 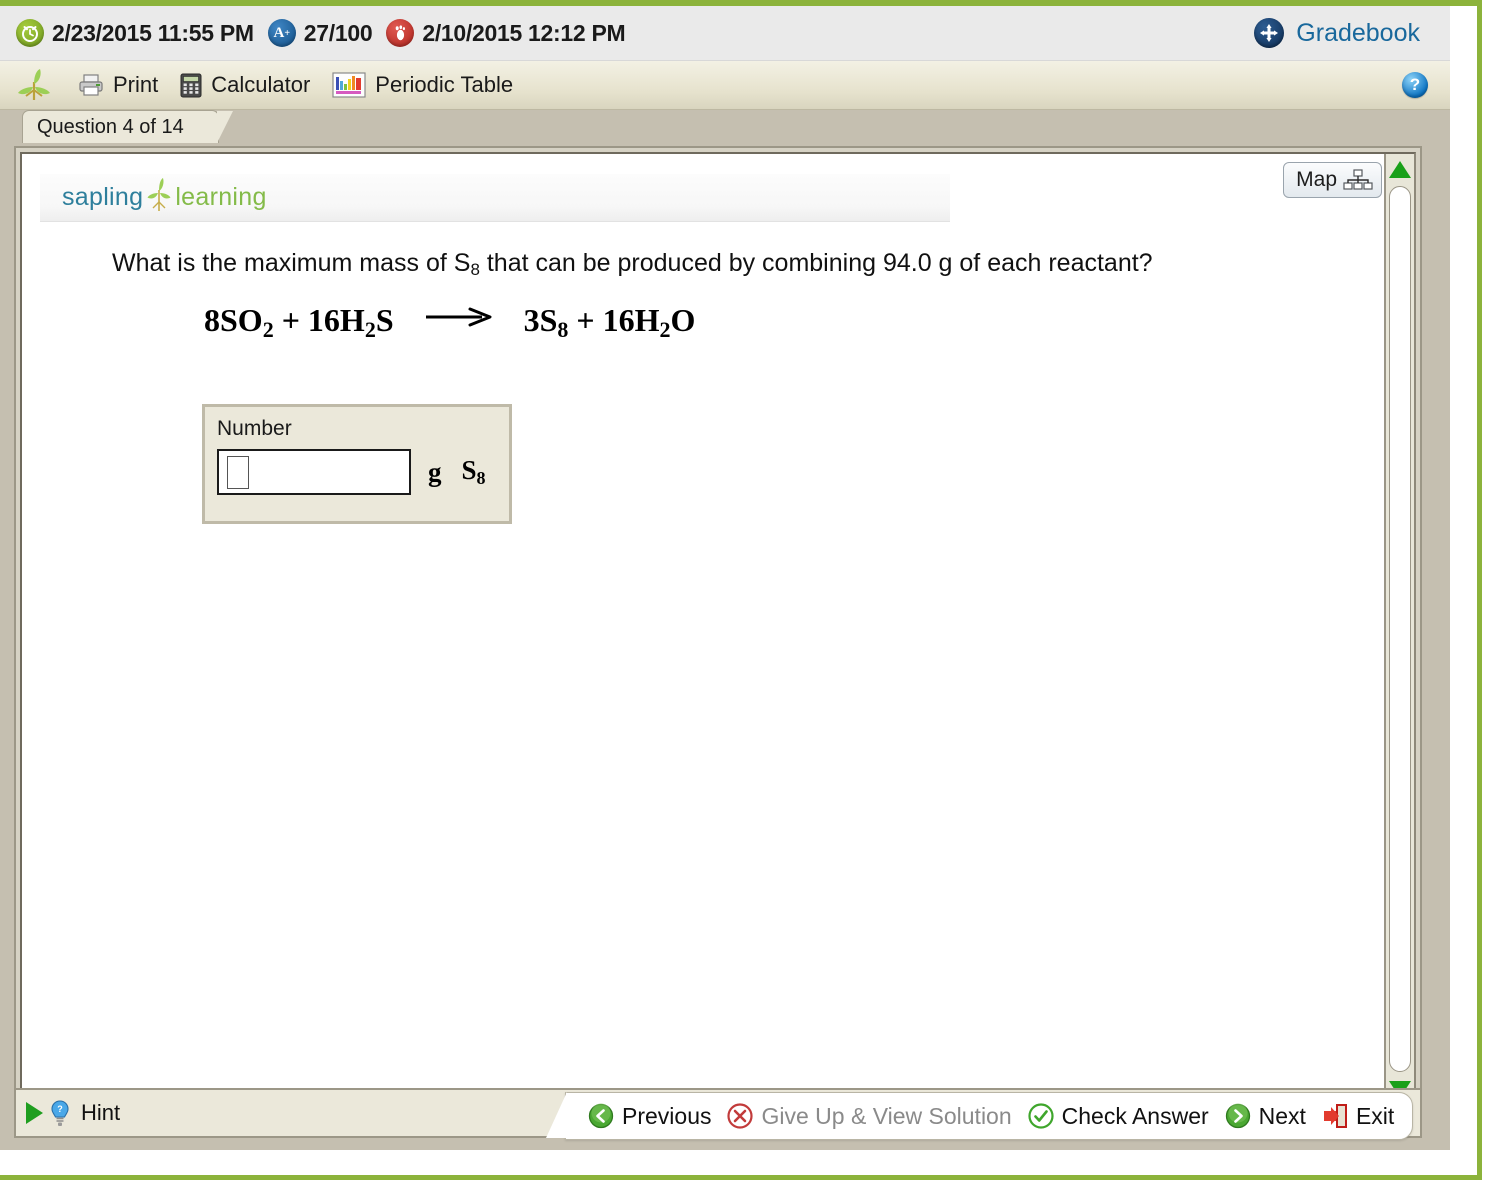 What do you see at coordinates (159, 194) in the screenshot?
I see `sapling-plant-icon` at bounding box center [159, 194].